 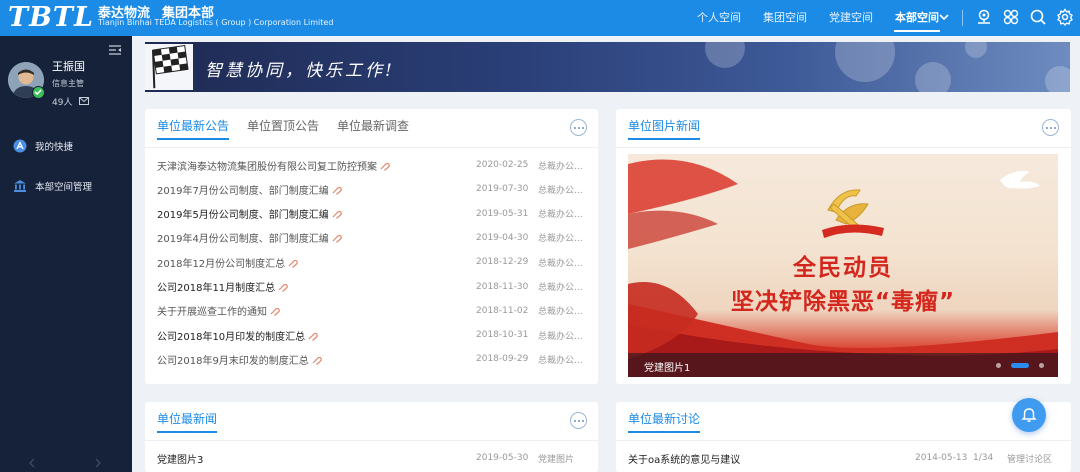 I want to click on location-icon, so click(x=984, y=17).